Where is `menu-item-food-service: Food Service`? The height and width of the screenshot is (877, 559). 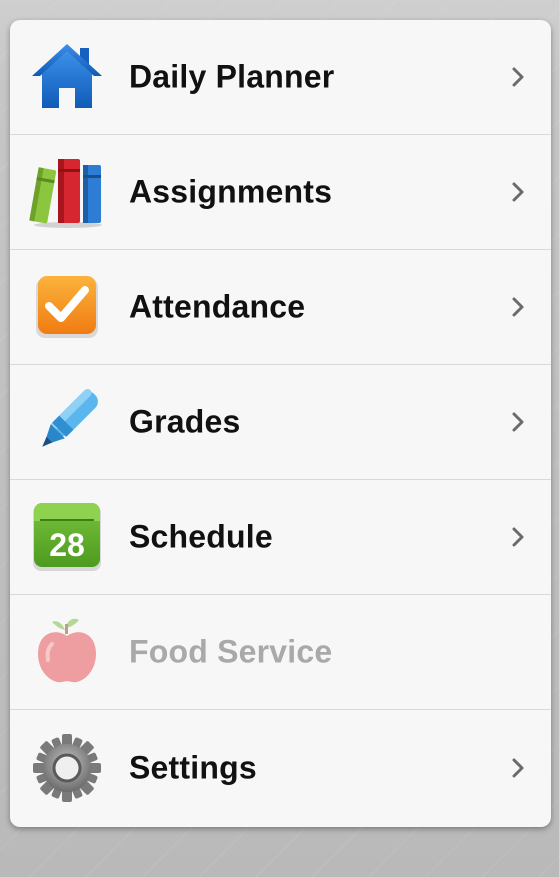
menu-item-food-service: Food Service is located at coordinates (280, 652).